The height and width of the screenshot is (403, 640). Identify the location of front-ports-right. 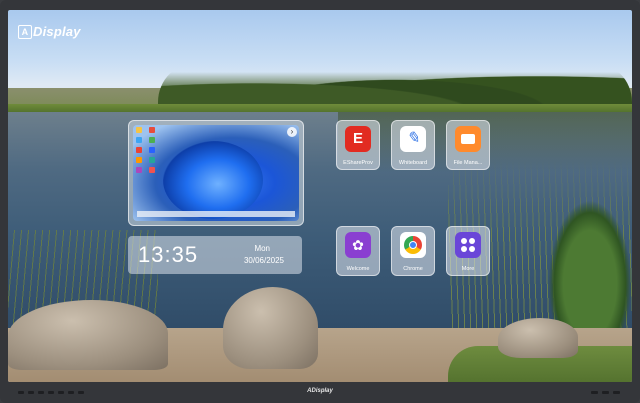
(605, 392).